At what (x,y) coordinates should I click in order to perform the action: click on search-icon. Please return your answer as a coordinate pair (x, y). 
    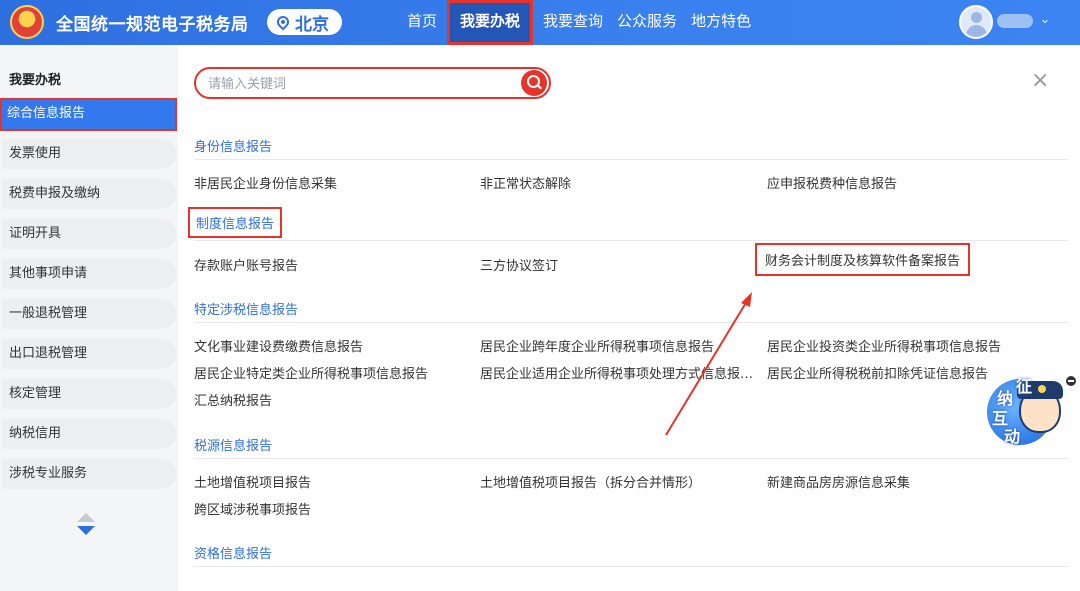
    Looking at the image, I should click on (534, 83).